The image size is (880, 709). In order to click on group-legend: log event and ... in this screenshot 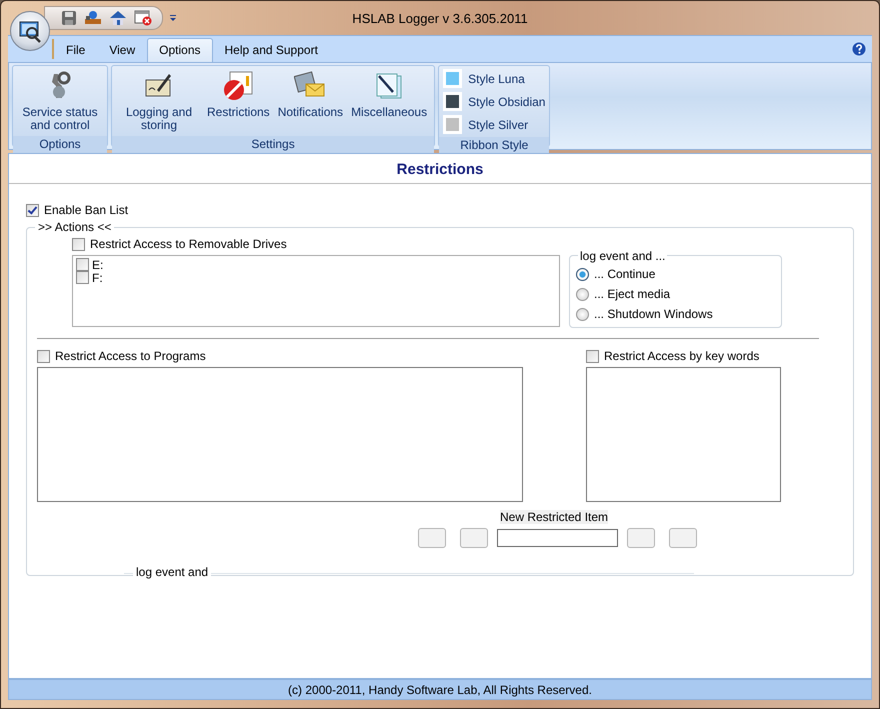, I will do `click(623, 256)`.